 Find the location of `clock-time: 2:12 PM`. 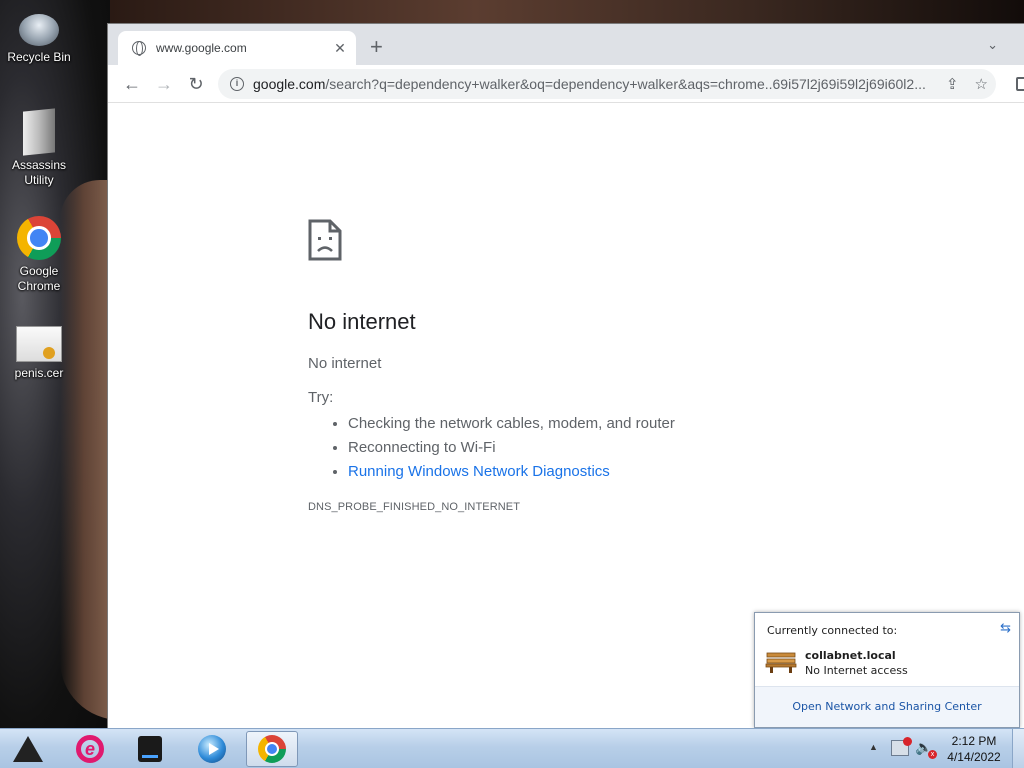

clock-time: 2:12 PM is located at coordinates (974, 741).